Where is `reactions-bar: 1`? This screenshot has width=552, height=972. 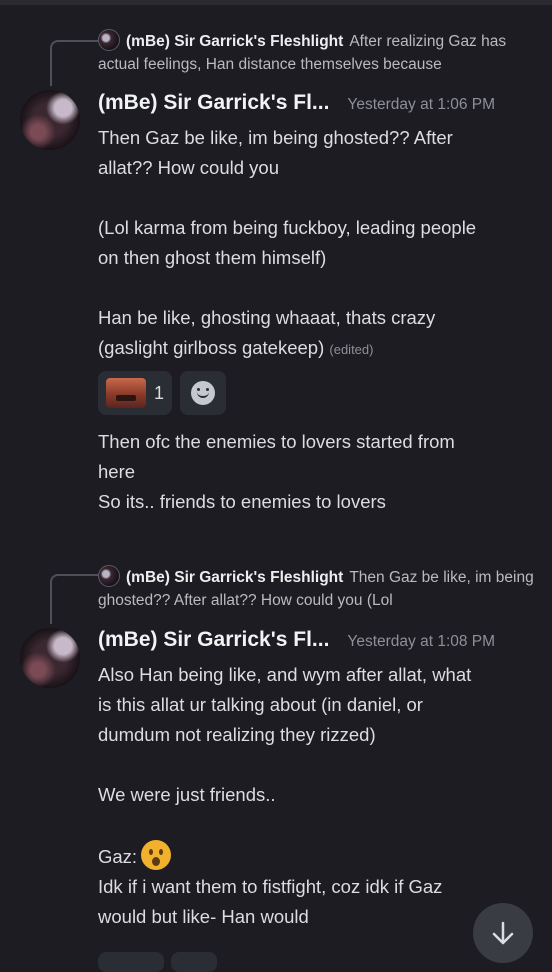
reactions-bar: 1 is located at coordinates (316, 393).